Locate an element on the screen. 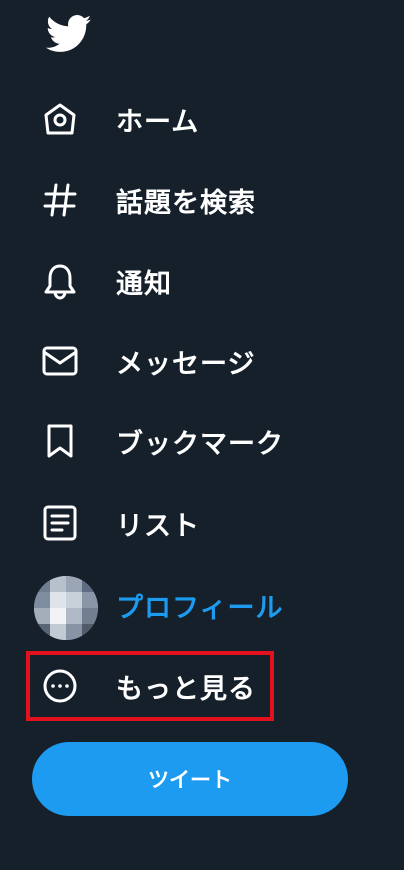  nav-item-lists: リスト is located at coordinates (121, 523).